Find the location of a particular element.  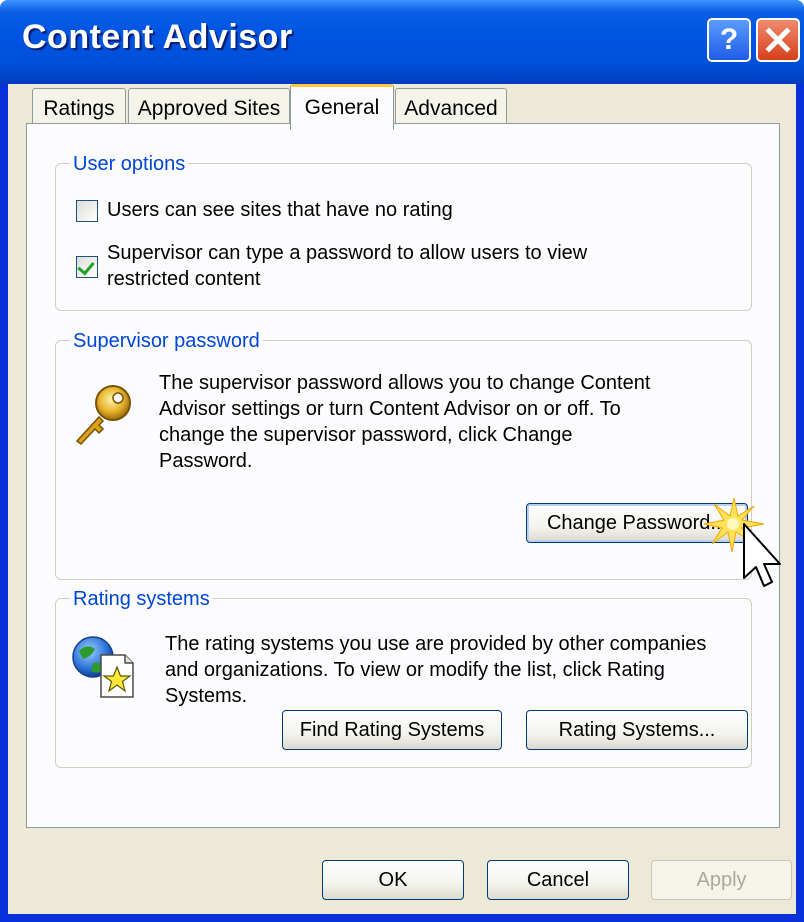

tab-advanced: Advanced is located at coordinates (451, 108).